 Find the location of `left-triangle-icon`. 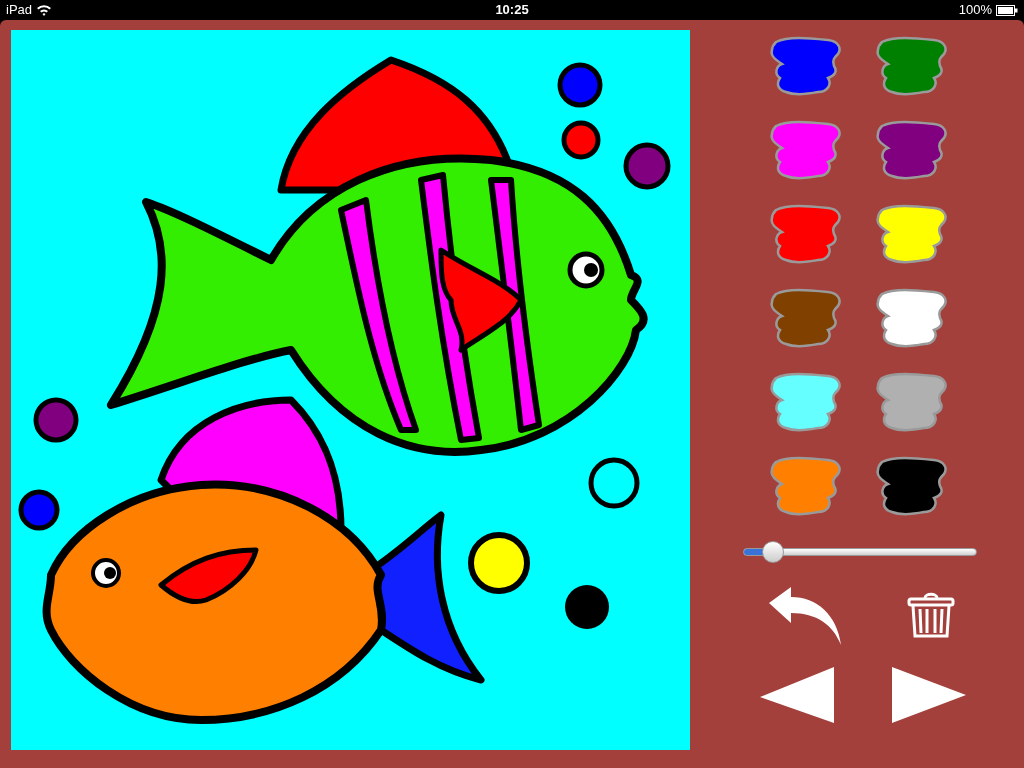

left-triangle-icon is located at coordinates (797, 695).